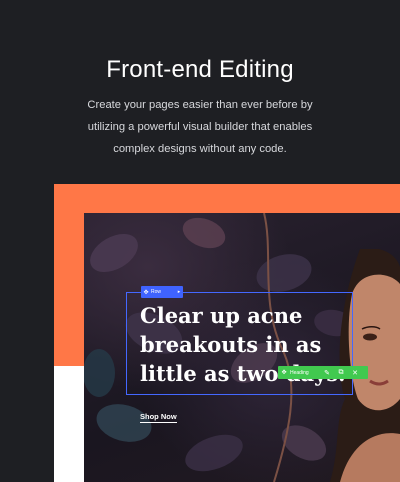  I want to click on row-toolbar-label: Row, so click(156, 292).